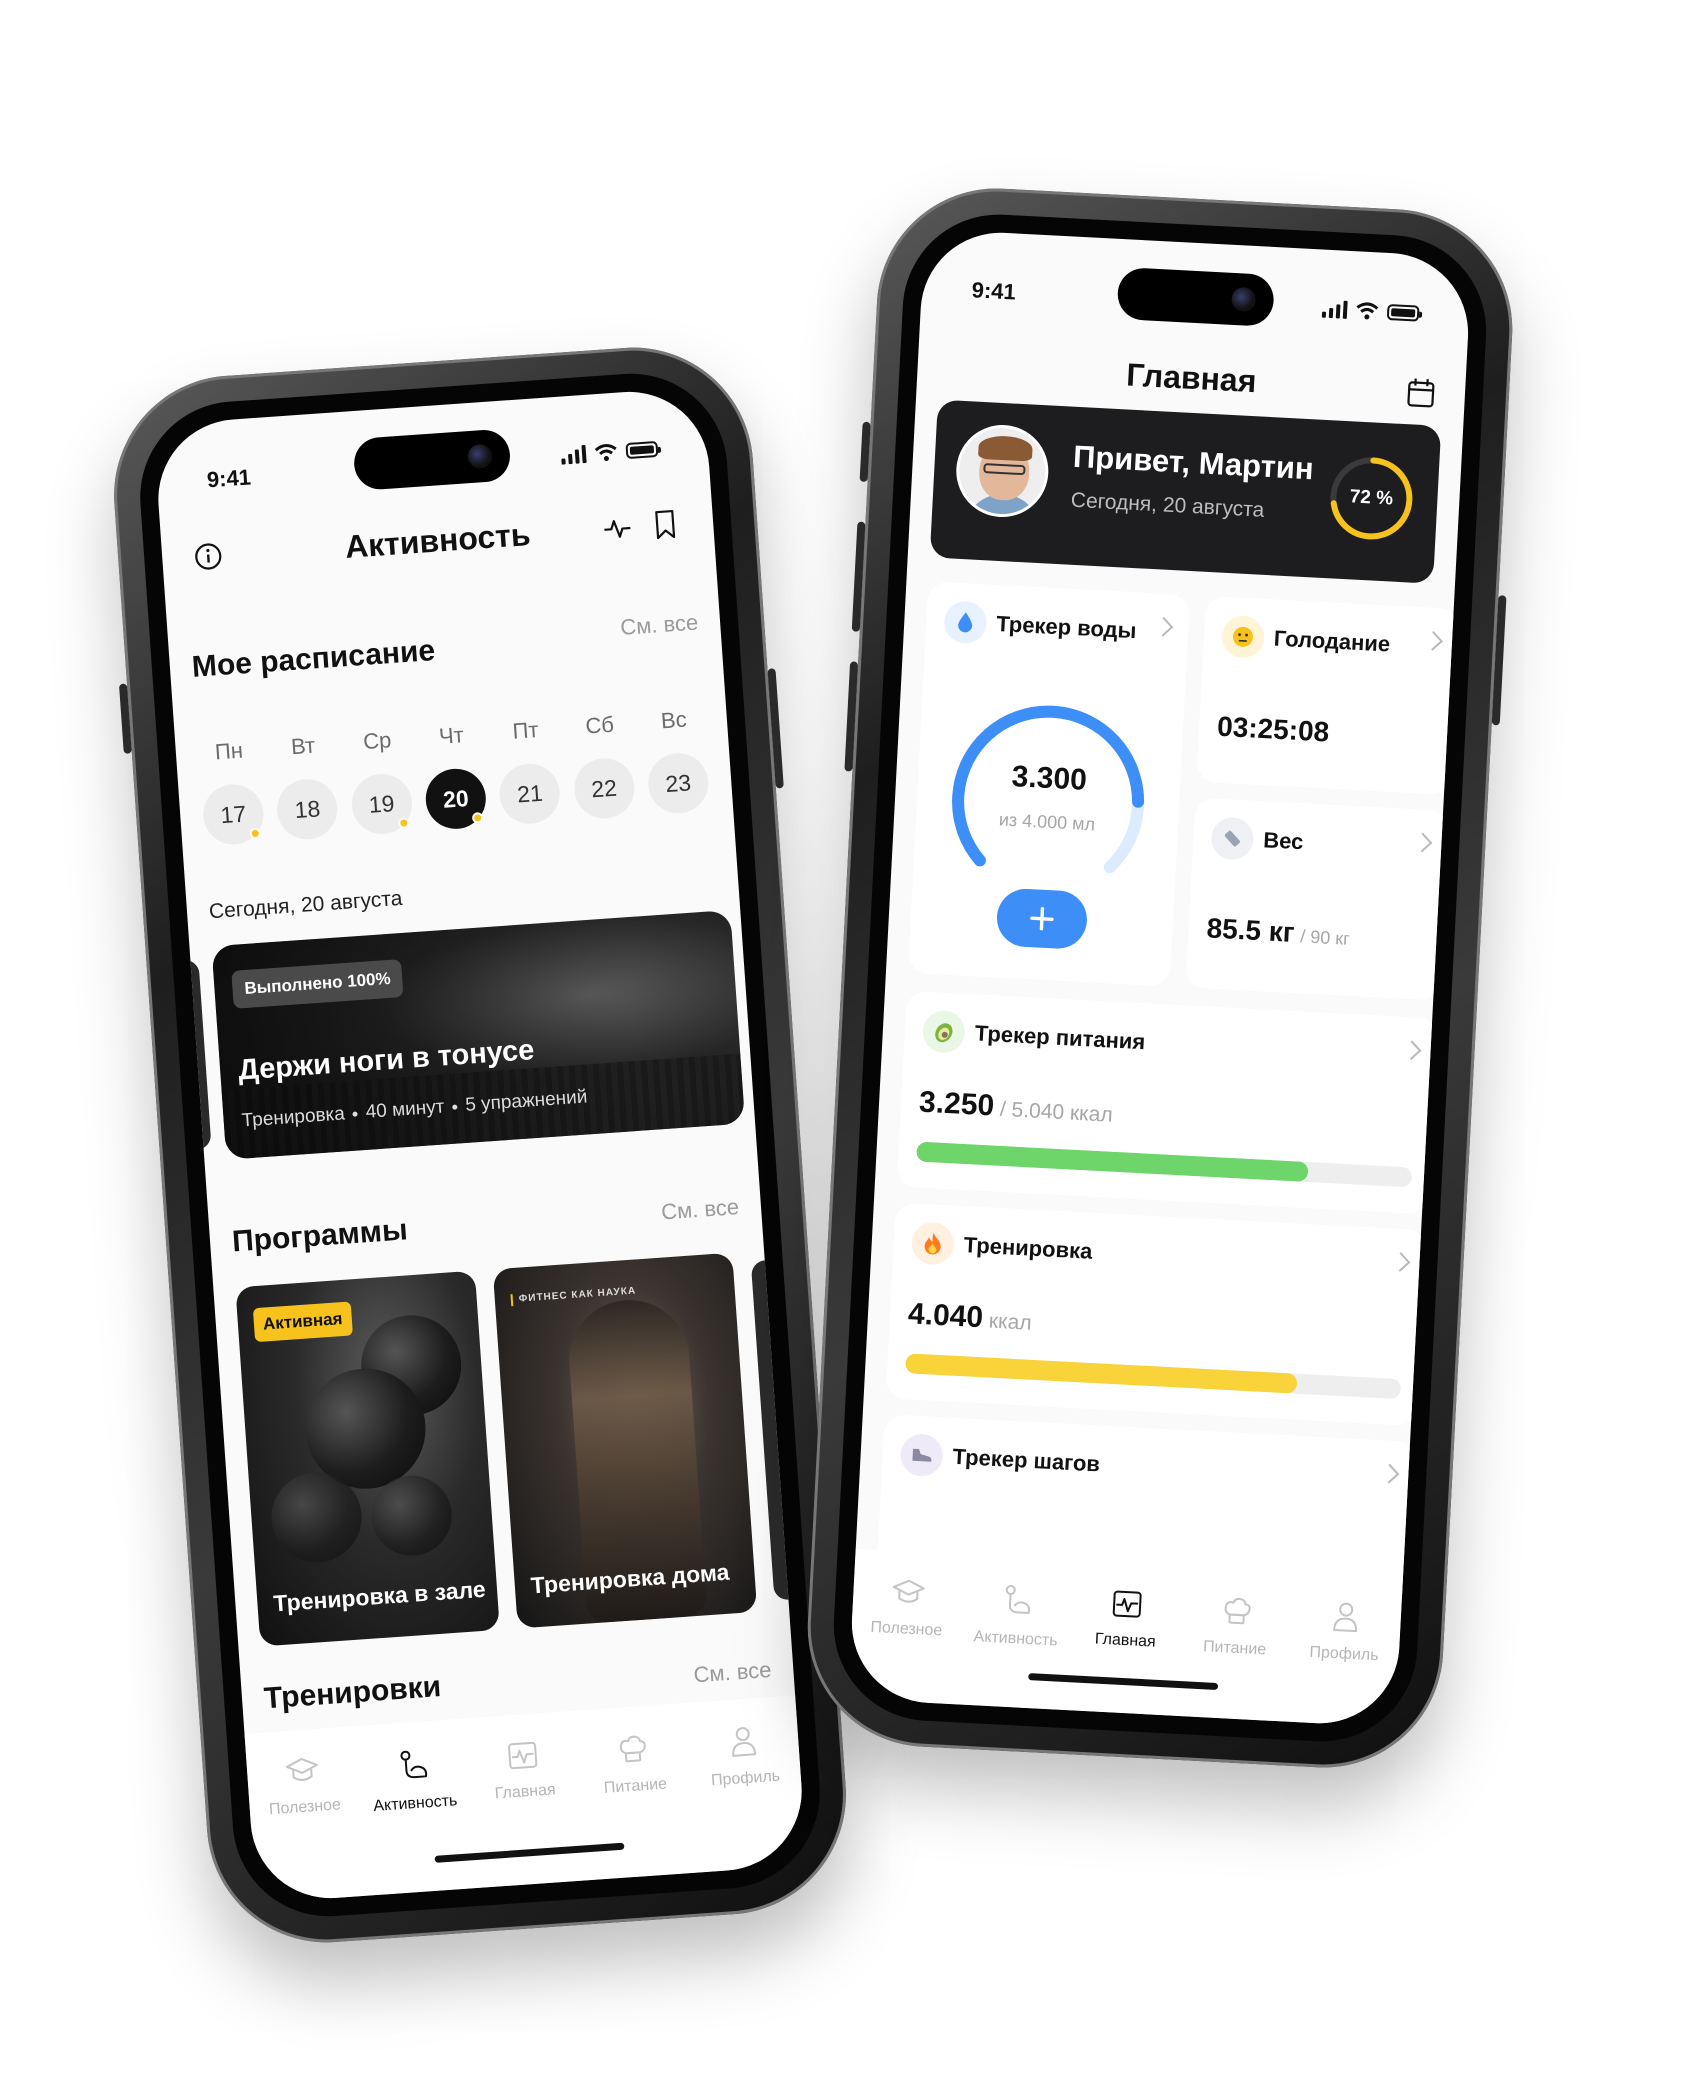 The image size is (1688, 2078). Describe the element at coordinates (1002, 471) in the screenshot. I see `avatar` at that location.